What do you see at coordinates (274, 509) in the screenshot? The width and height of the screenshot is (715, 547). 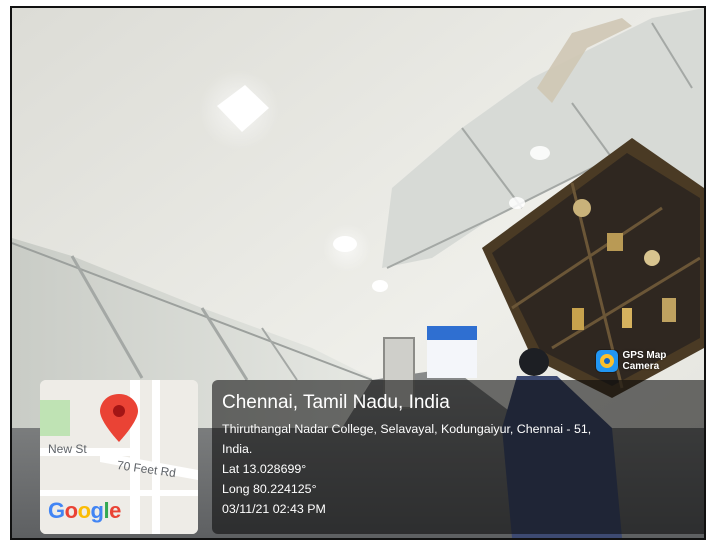 I see `location-datetime: 03/11/21 02:43 PM` at bounding box center [274, 509].